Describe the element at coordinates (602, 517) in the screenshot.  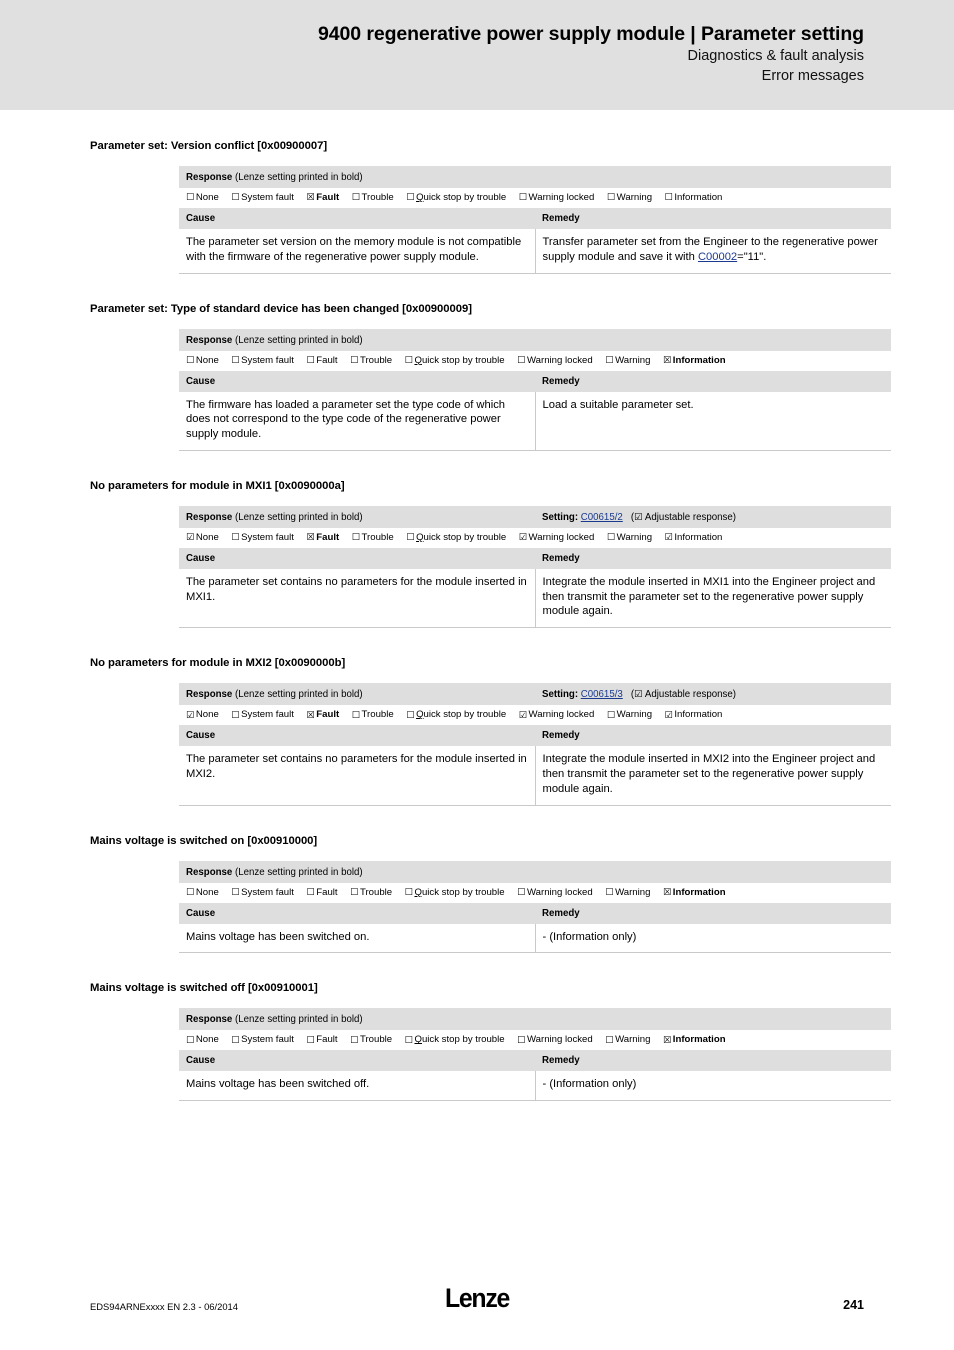
I see `parameter-code-link: C00615/2` at that location.